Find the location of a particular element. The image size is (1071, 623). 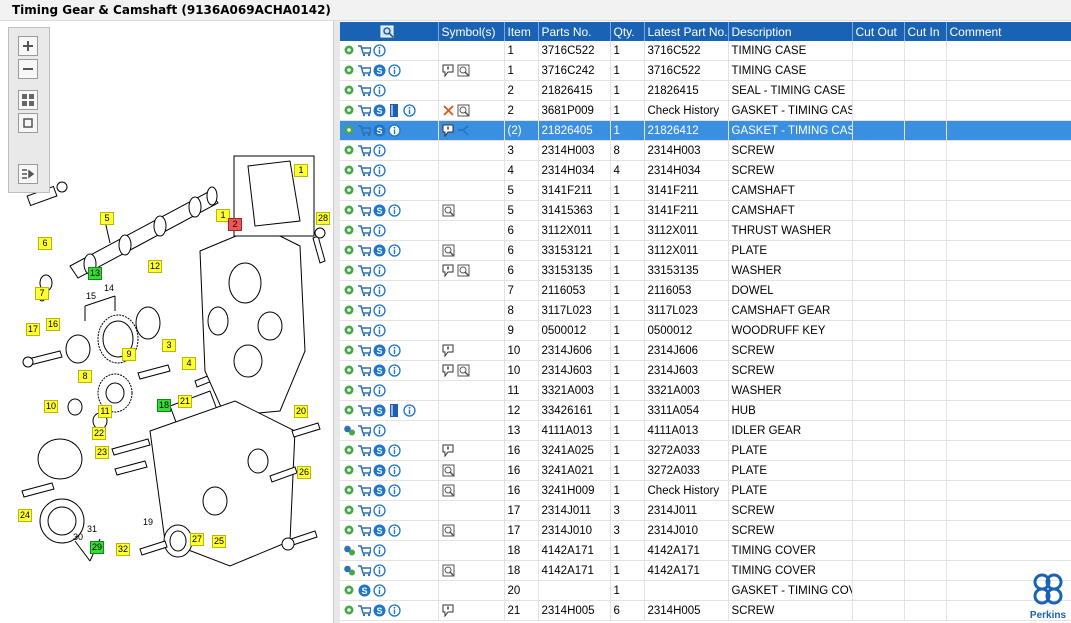

table-row: 4 2314H034 4 2314H034 SCREW is located at coordinates (705, 170).